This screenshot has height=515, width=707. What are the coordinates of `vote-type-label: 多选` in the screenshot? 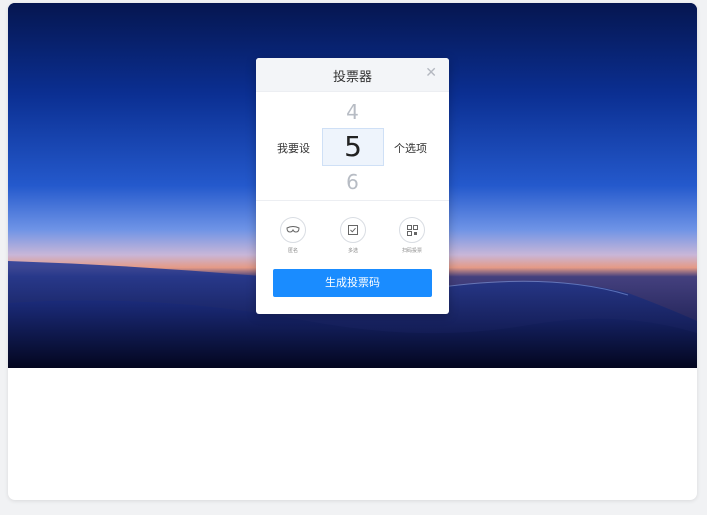 It's located at (352, 251).